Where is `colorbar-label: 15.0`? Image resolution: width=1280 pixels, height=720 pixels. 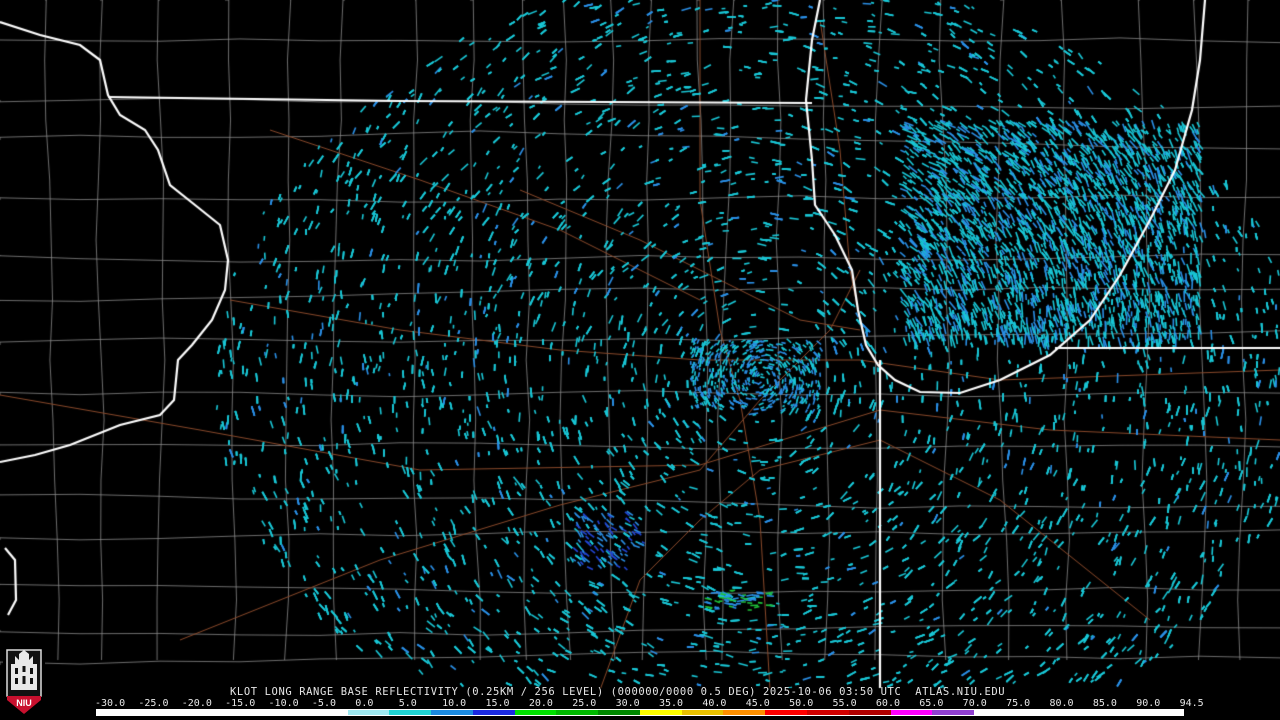 colorbar-label: 15.0 is located at coordinates (497, 703).